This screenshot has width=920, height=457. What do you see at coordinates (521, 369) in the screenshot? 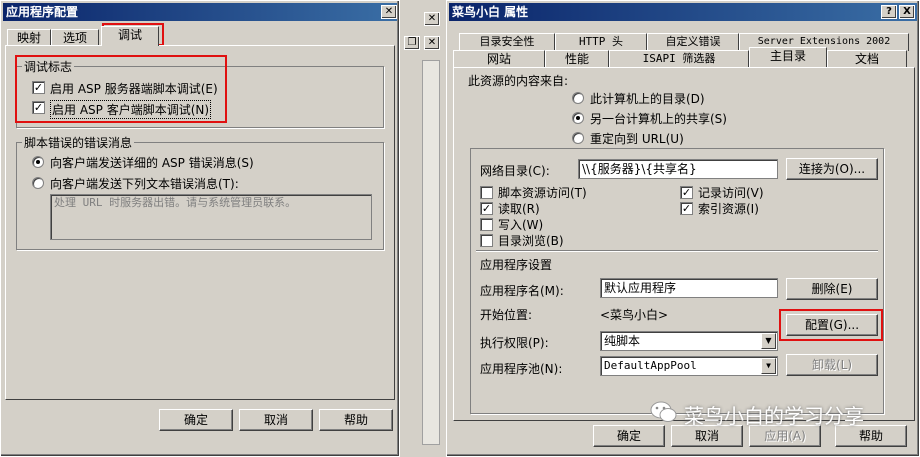
I see `app-pool-label: 应用程序池(N):` at bounding box center [521, 369].